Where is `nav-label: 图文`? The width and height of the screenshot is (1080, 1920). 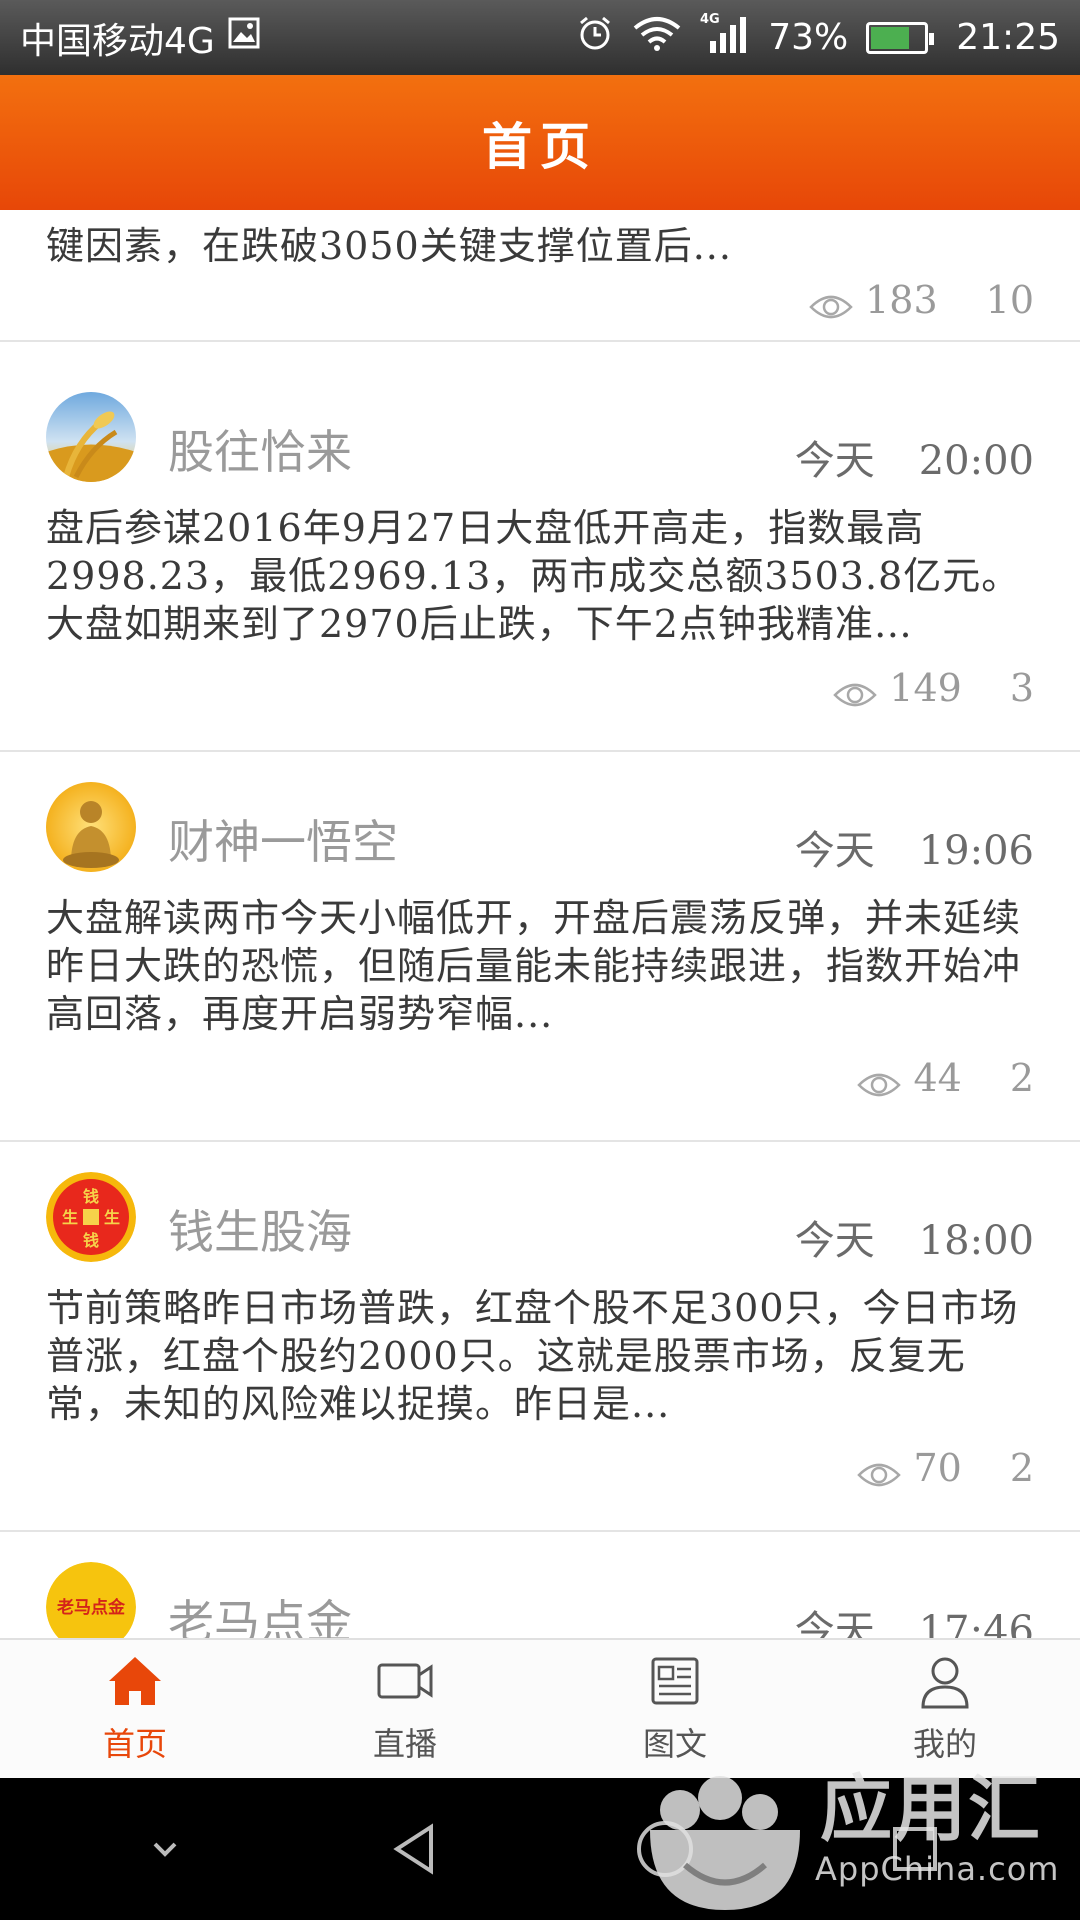
nav-label: 图文 is located at coordinates (674, 1744).